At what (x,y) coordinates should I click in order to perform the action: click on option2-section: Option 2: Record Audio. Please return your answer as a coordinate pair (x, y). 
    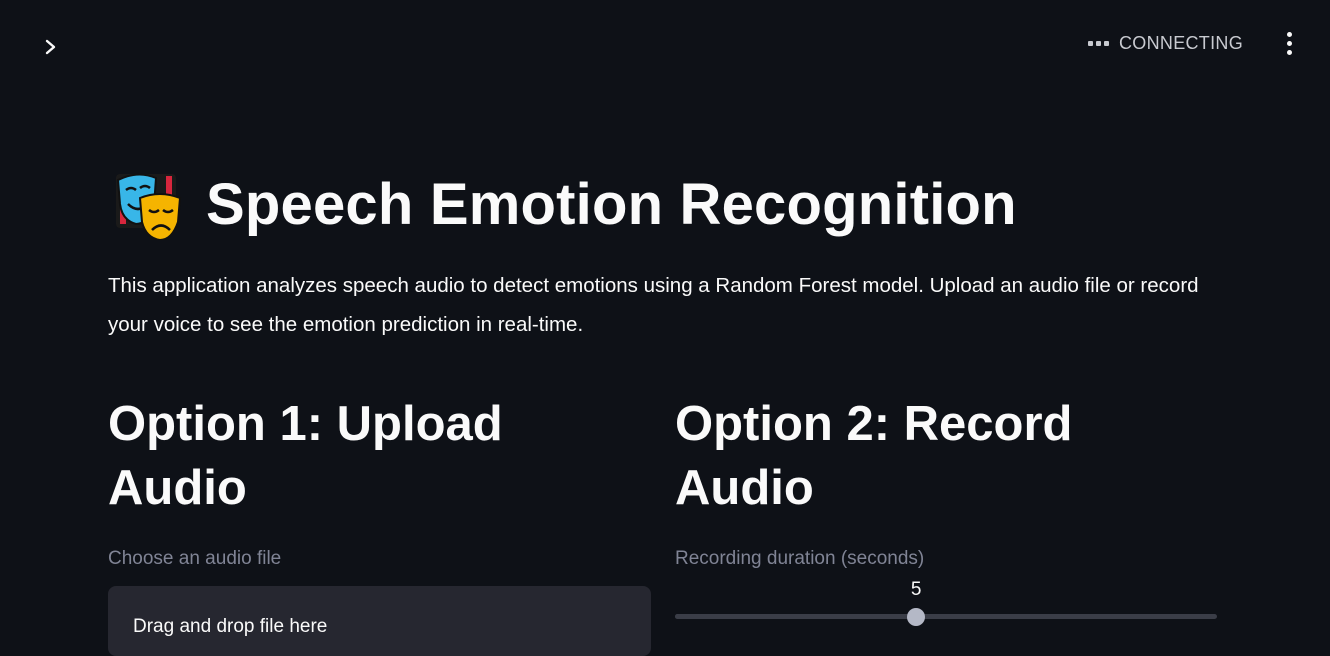
    Looking at the image, I should click on (947, 456).